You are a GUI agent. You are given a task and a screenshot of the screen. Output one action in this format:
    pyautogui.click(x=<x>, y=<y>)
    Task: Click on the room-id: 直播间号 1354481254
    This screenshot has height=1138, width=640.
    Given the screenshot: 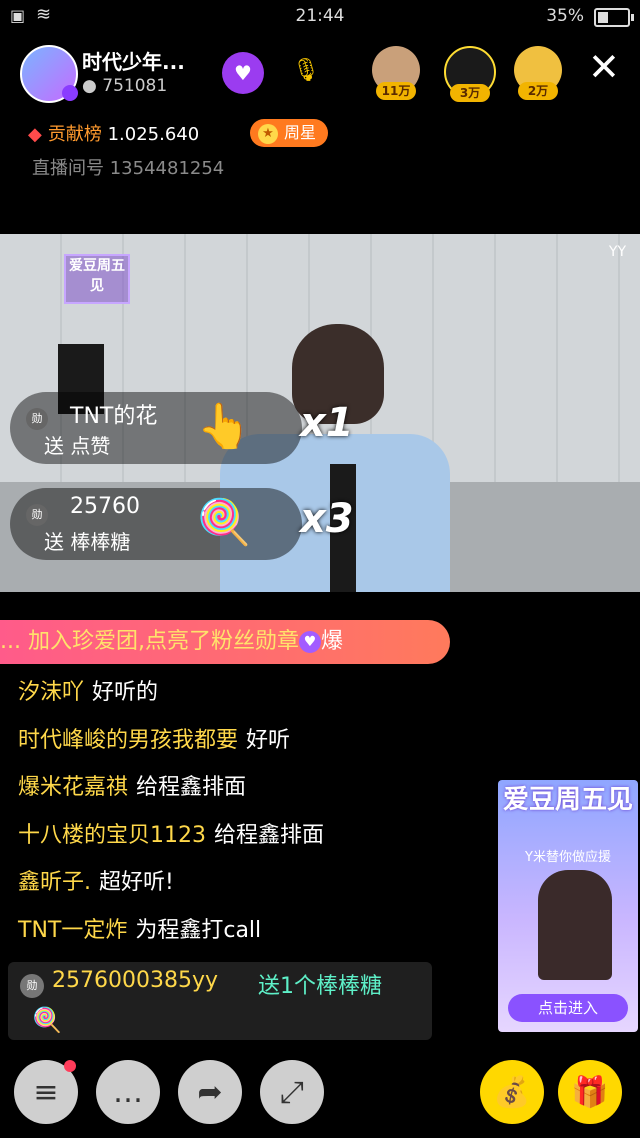 What is the action you would take?
    pyautogui.click(x=128, y=167)
    